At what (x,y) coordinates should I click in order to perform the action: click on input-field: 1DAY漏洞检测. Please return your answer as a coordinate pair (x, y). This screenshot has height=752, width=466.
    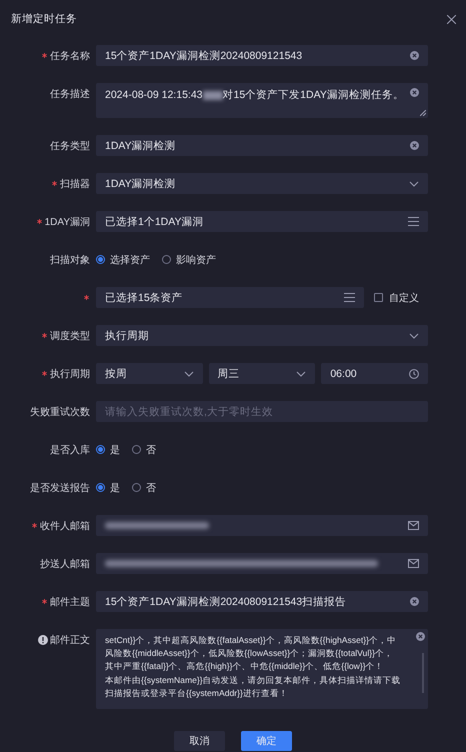
    Looking at the image, I should click on (262, 145).